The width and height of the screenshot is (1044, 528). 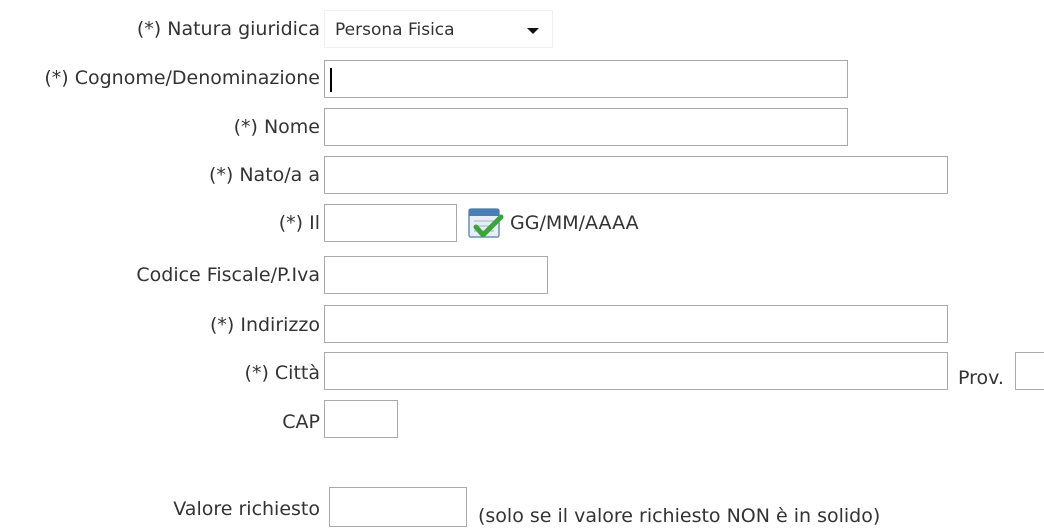 I want to click on cognome-input, so click(x=586, y=79).